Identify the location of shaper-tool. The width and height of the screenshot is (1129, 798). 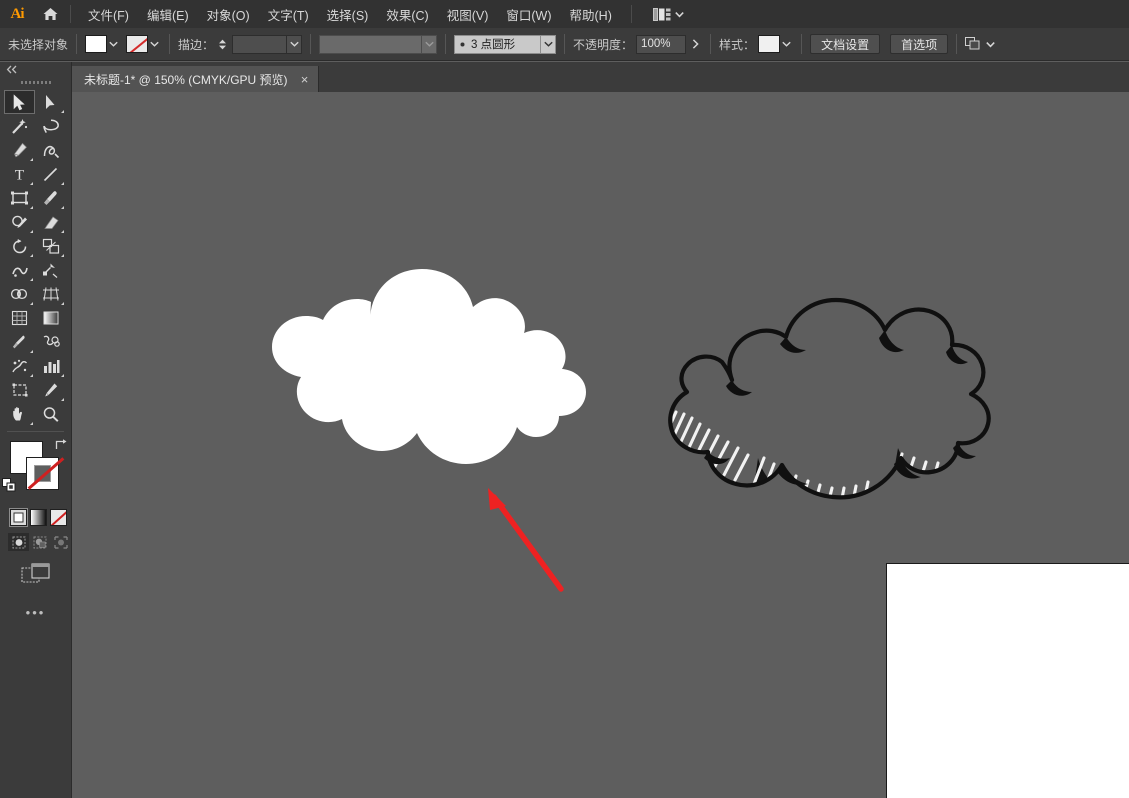
(19, 222).